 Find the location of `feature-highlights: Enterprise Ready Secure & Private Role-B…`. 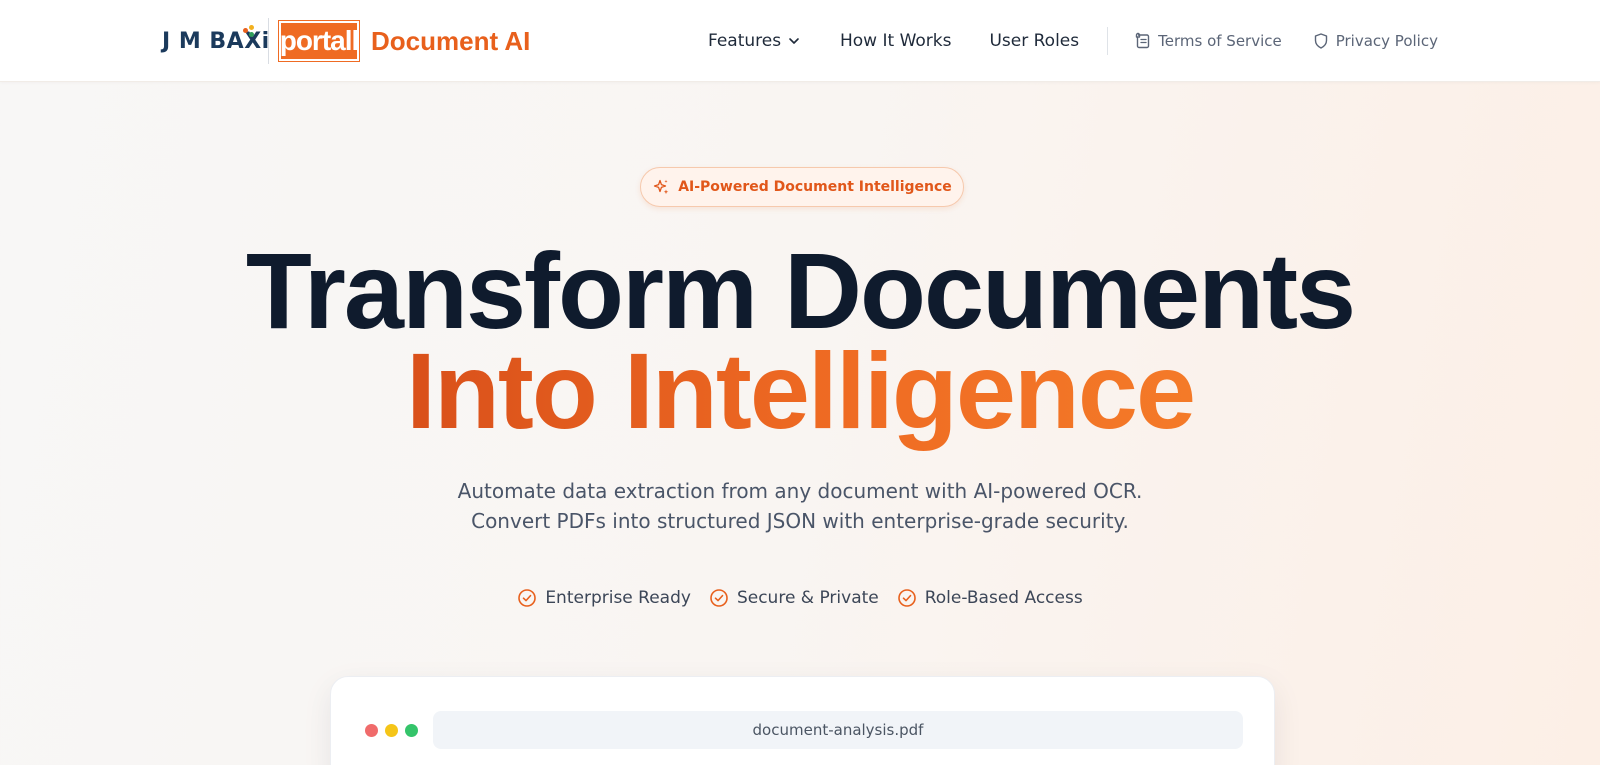

feature-highlights: Enterprise Ready Secure & Private Role-B… is located at coordinates (800, 598).